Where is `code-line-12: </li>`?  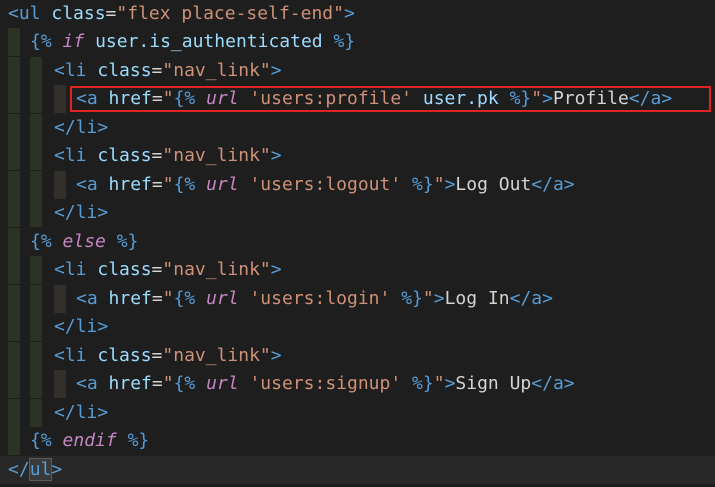 code-line-12: </li> is located at coordinates (357, 327).